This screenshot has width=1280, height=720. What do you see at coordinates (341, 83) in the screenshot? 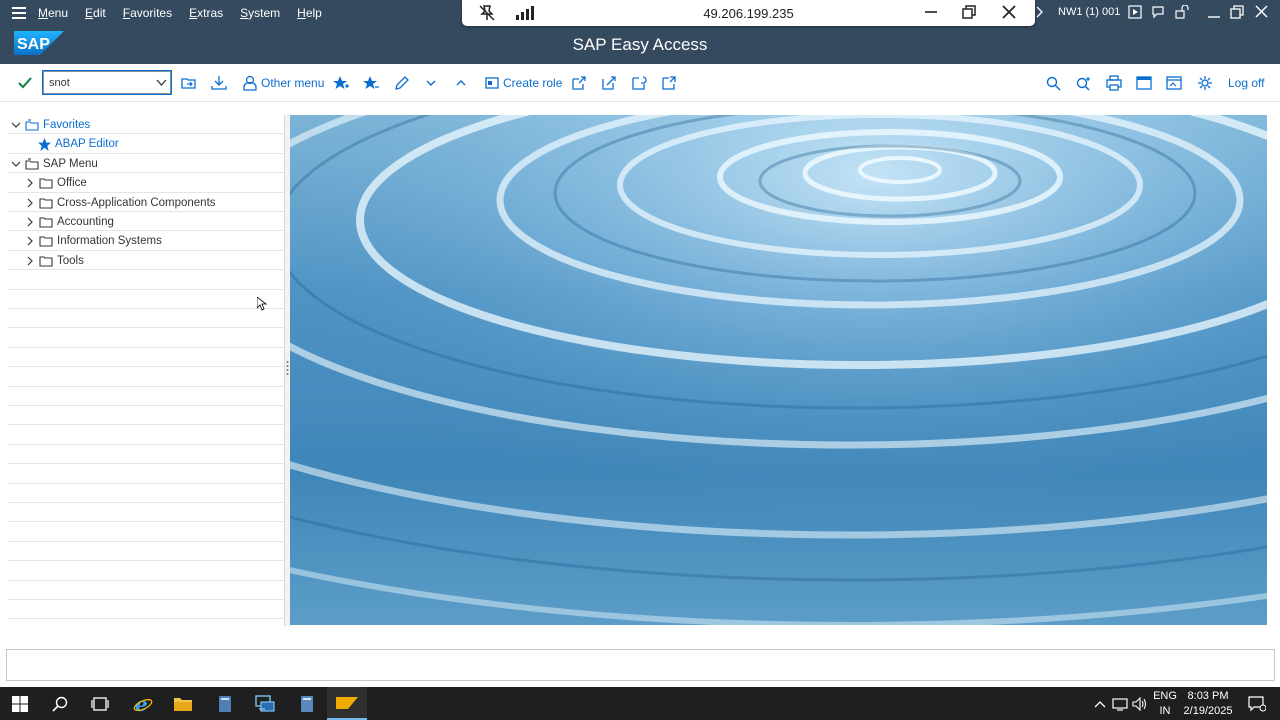
I see `add-favorite-icon` at bounding box center [341, 83].